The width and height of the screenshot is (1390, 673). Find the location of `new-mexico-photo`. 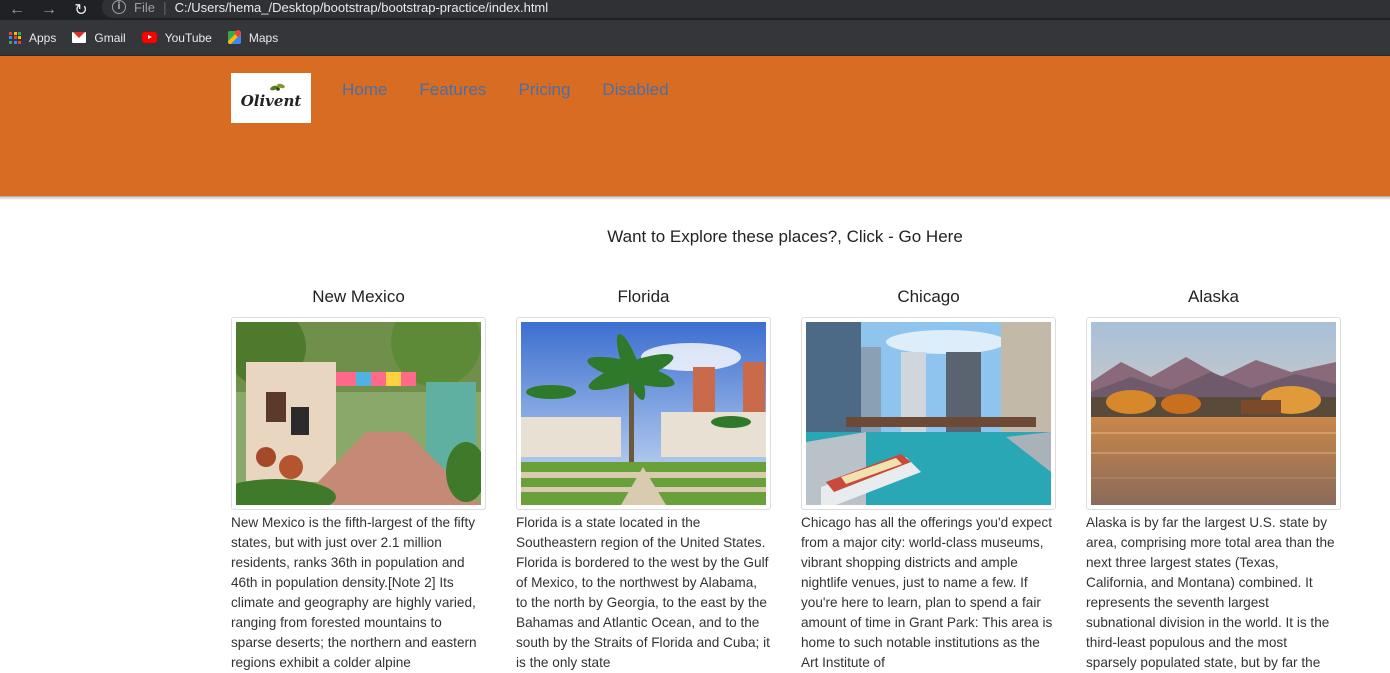

new-mexico-photo is located at coordinates (351, 406).